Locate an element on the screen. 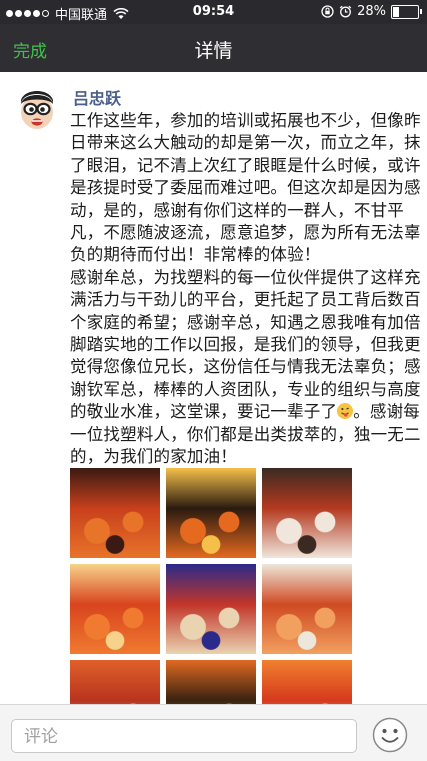 Image resolution: width=427 pixels, height=761 pixels. winking-tongue-emoji-icon is located at coordinates (345, 411).